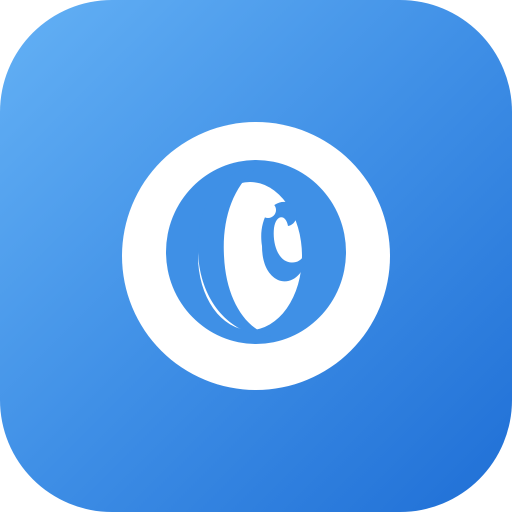  Describe the element at coordinates (268, 210) in the screenshot. I see `logo-swash-dot` at that location.